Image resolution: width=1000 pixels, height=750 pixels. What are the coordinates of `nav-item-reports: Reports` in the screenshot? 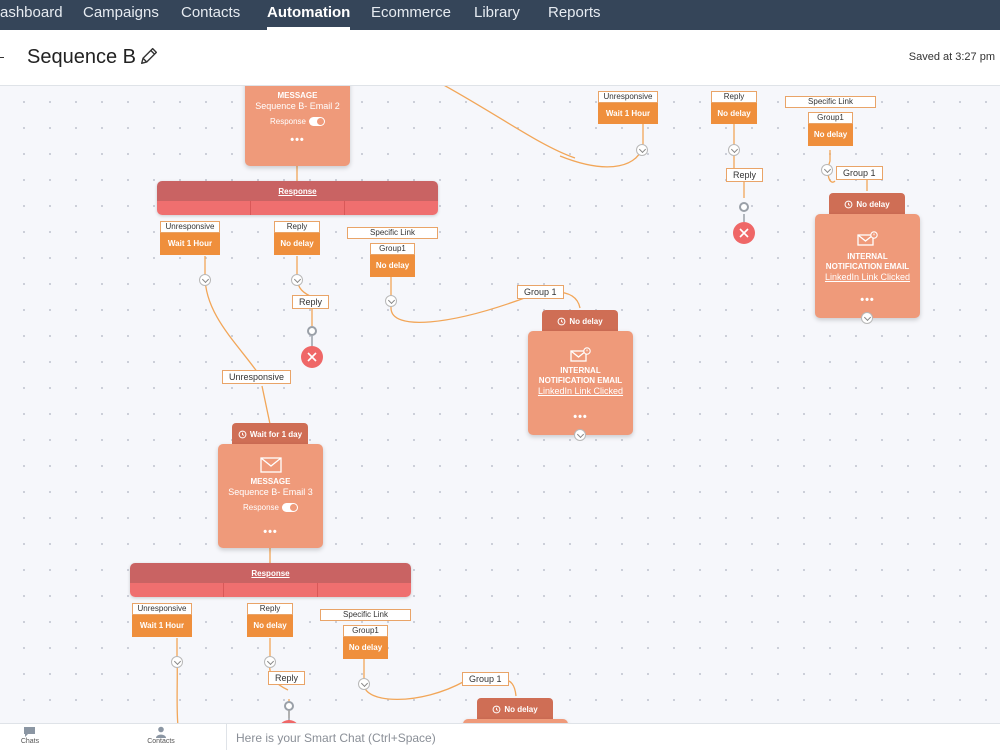 It's located at (574, 15).